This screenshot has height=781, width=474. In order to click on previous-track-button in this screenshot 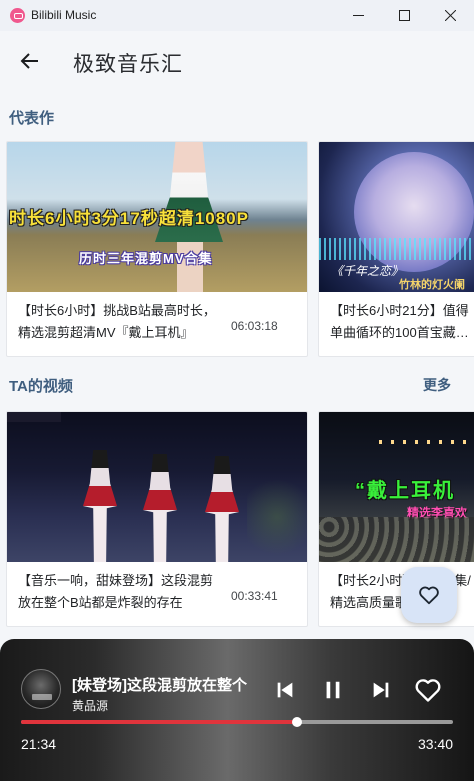, I will do `click(285, 690)`.